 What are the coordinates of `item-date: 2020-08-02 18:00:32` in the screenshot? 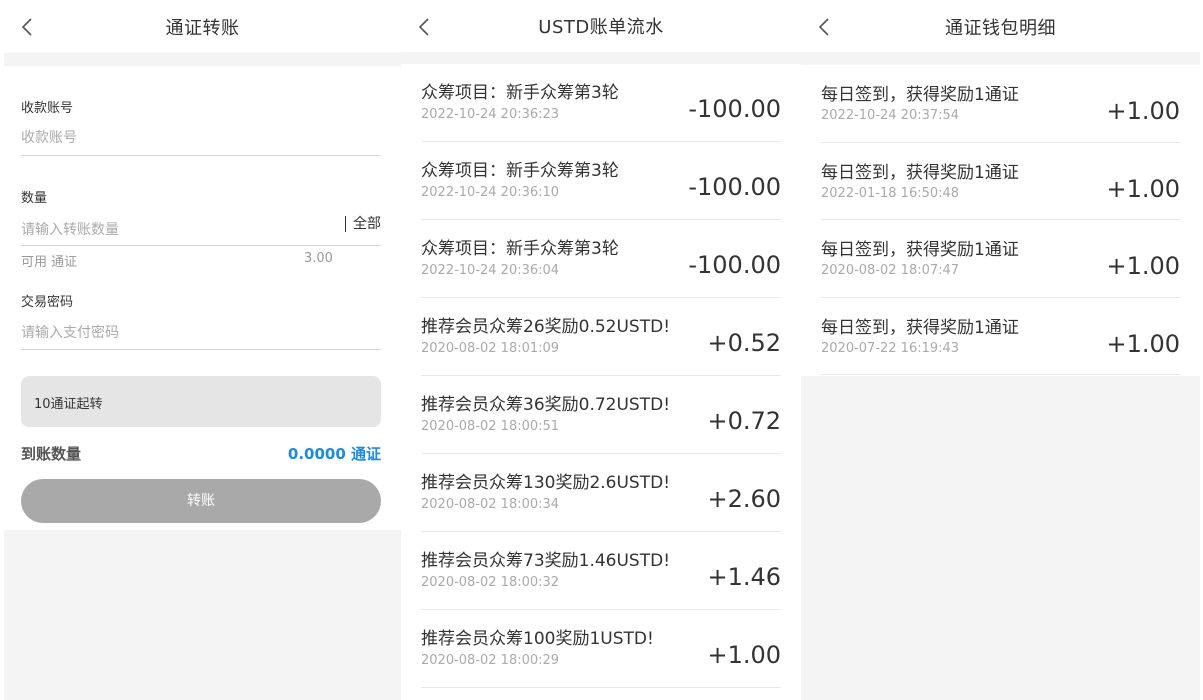 It's located at (490, 582).